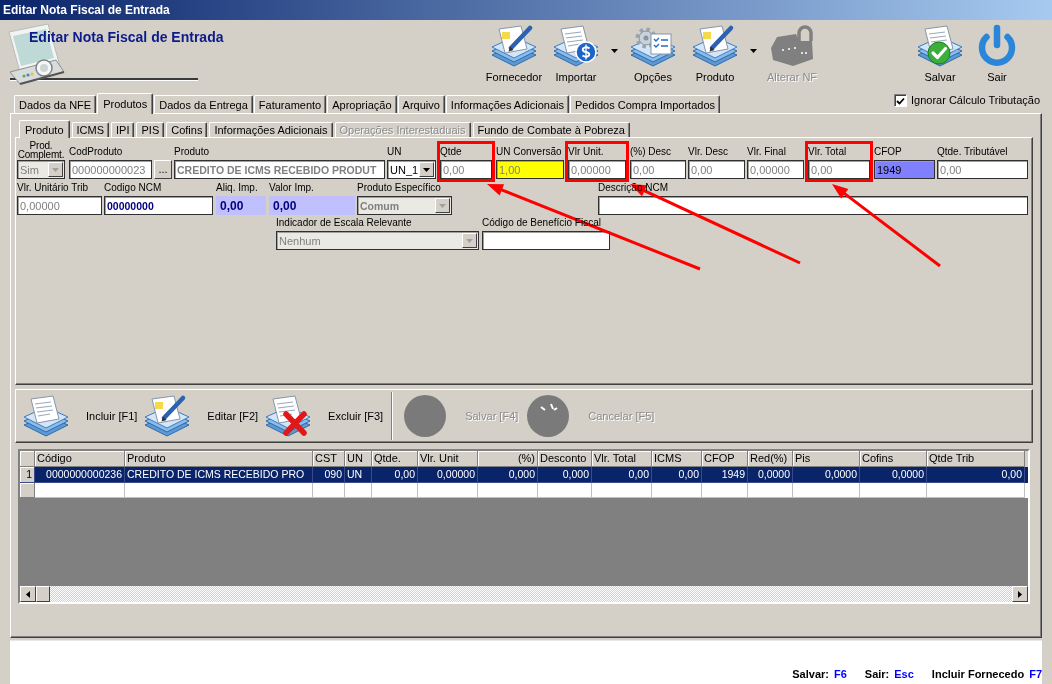 This screenshot has width=1052, height=684. Describe the element at coordinates (411, 169) in the screenshot. I see `dropdown-field: UN_1` at that location.